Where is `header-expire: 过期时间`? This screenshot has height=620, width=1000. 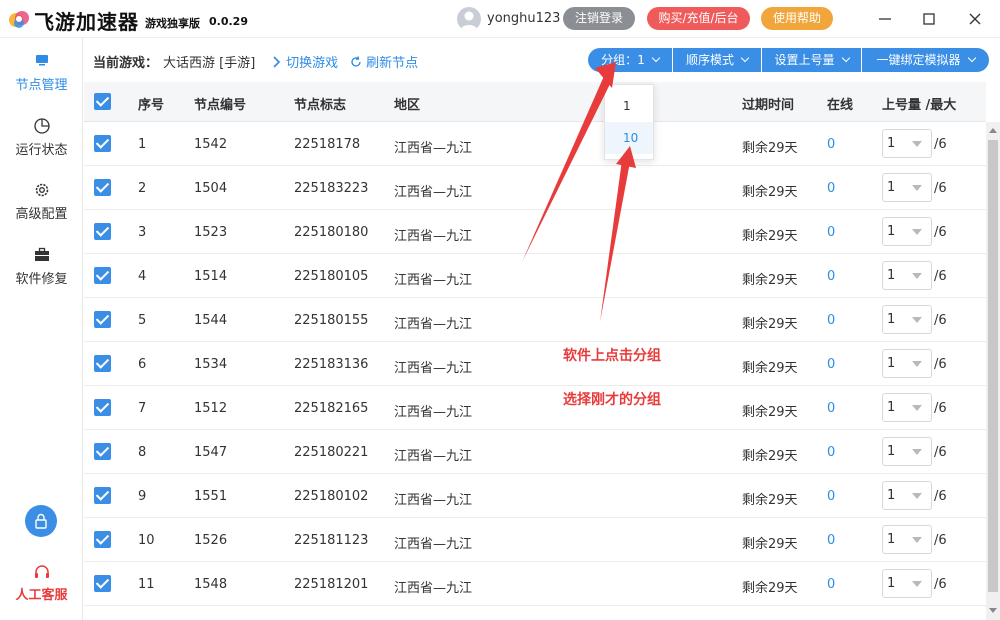
header-expire: 过期时间 is located at coordinates (768, 105).